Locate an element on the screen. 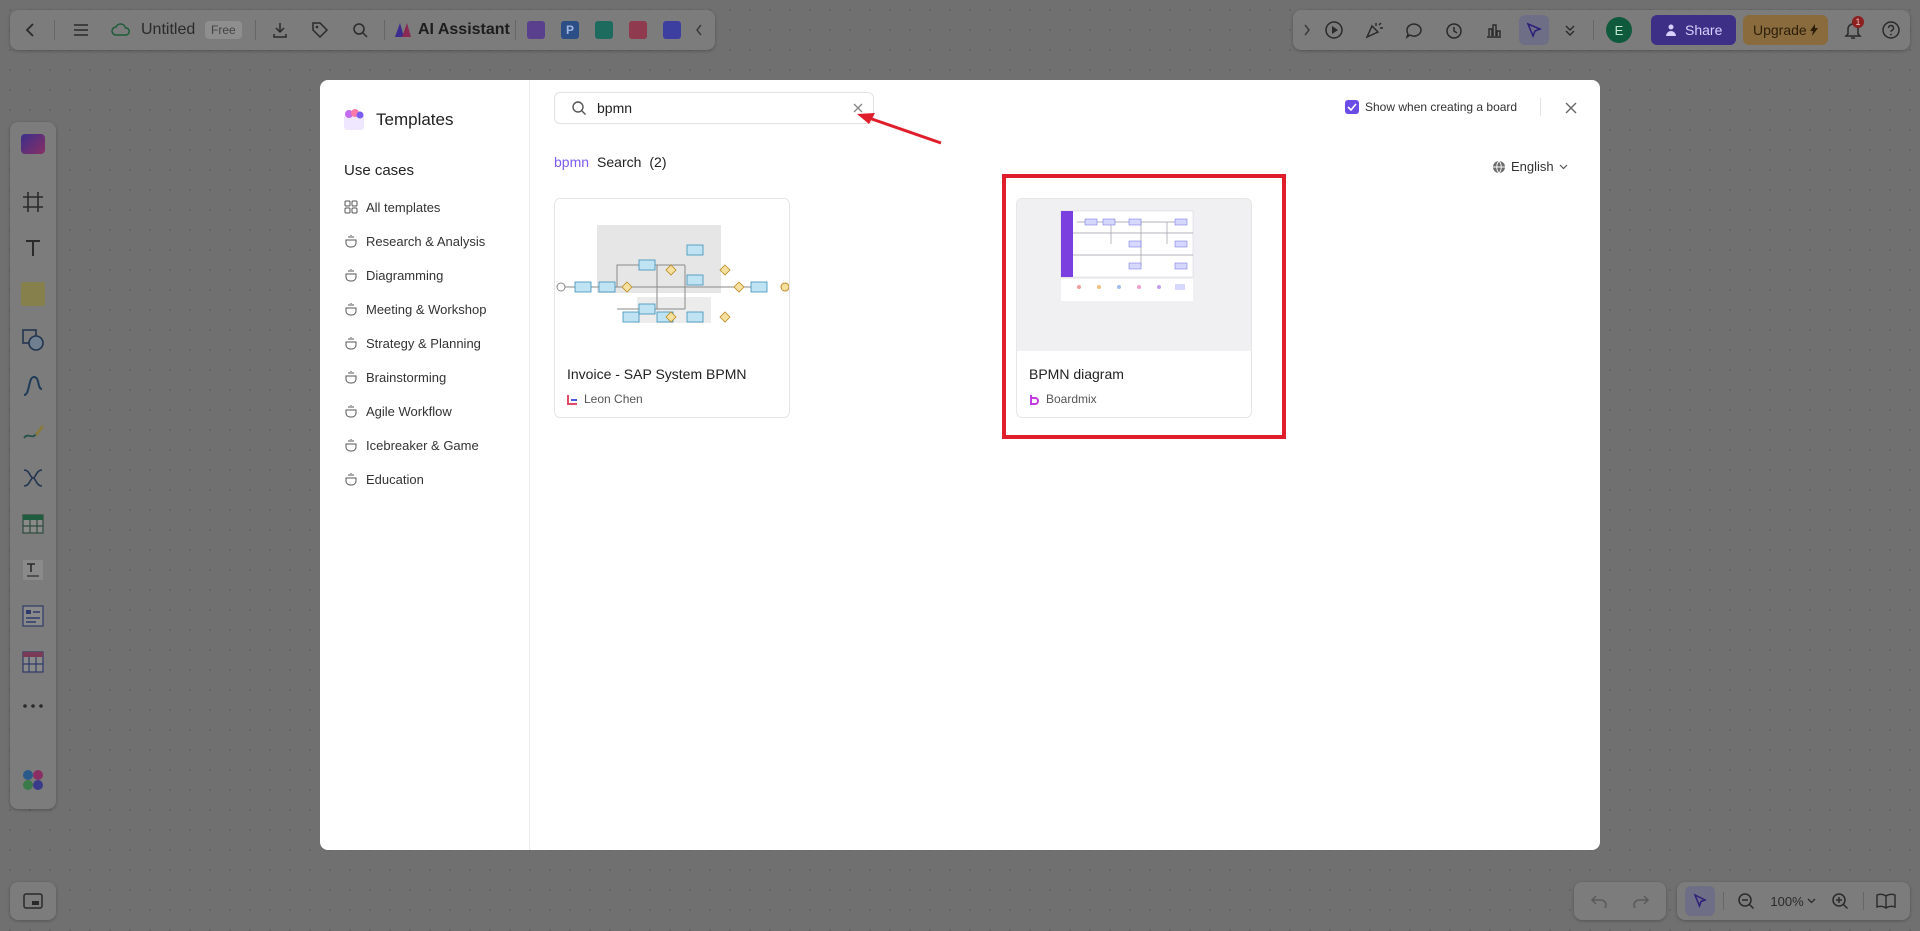  undo-icon is located at coordinates (1599, 901).